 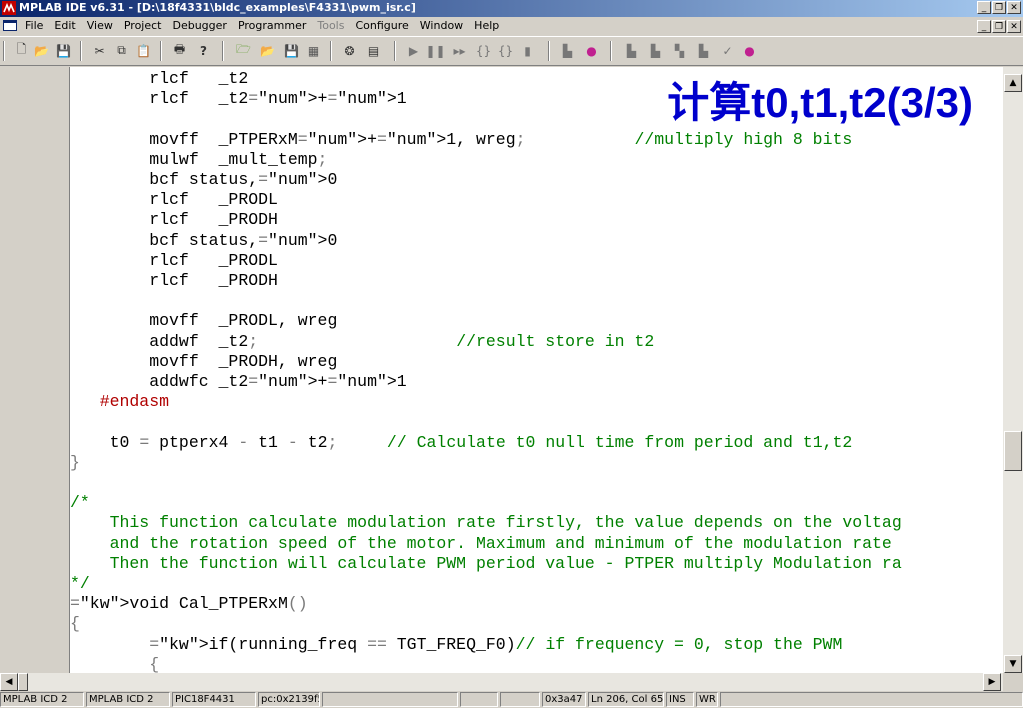 What do you see at coordinates (63, 50) in the screenshot?
I see `save-icon: 💾` at bounding box center [63, 50].